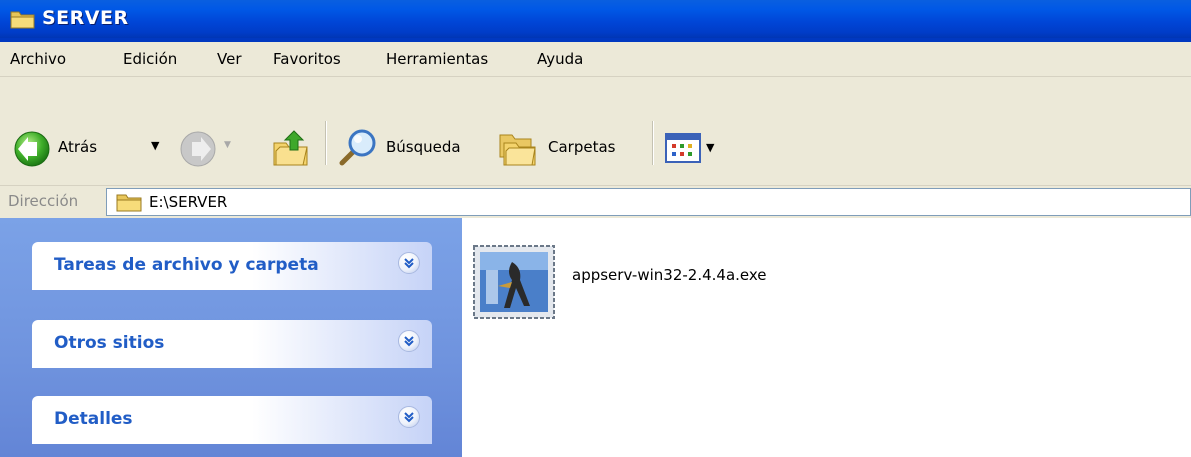  What do you see at coordinates (186, 265) in the screenshot?
I see `panel-title: Tareas de archivo y carpeta` at bounding box center [186, 265].